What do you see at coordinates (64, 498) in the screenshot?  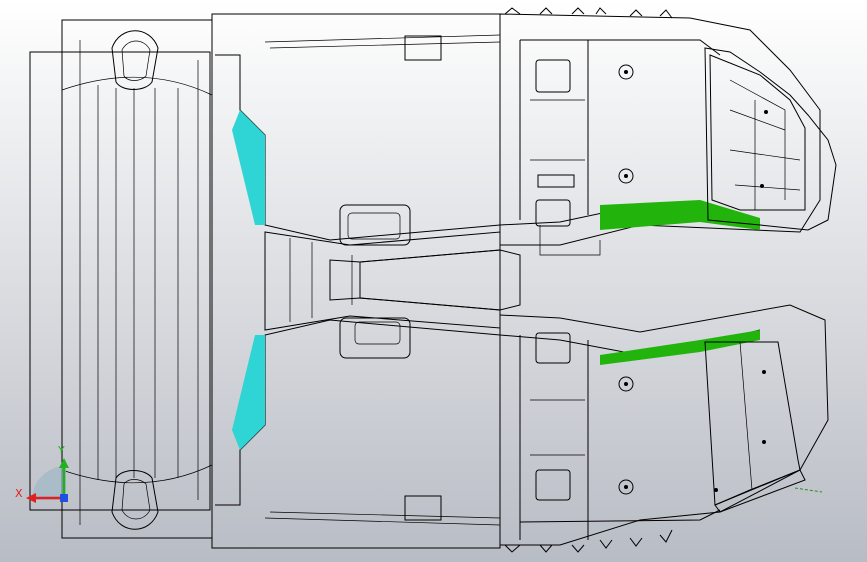 I see `z-axis-marker` at bounding box center [64, 498].